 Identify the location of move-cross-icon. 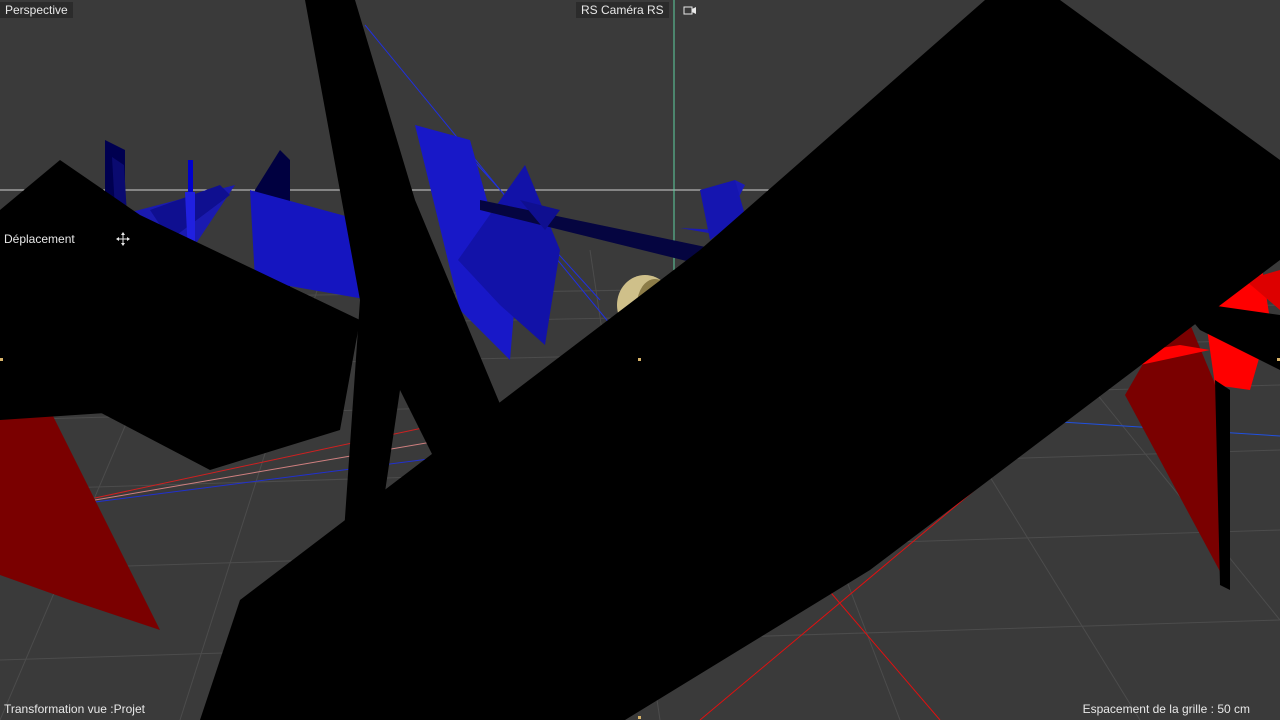
(123, 239).